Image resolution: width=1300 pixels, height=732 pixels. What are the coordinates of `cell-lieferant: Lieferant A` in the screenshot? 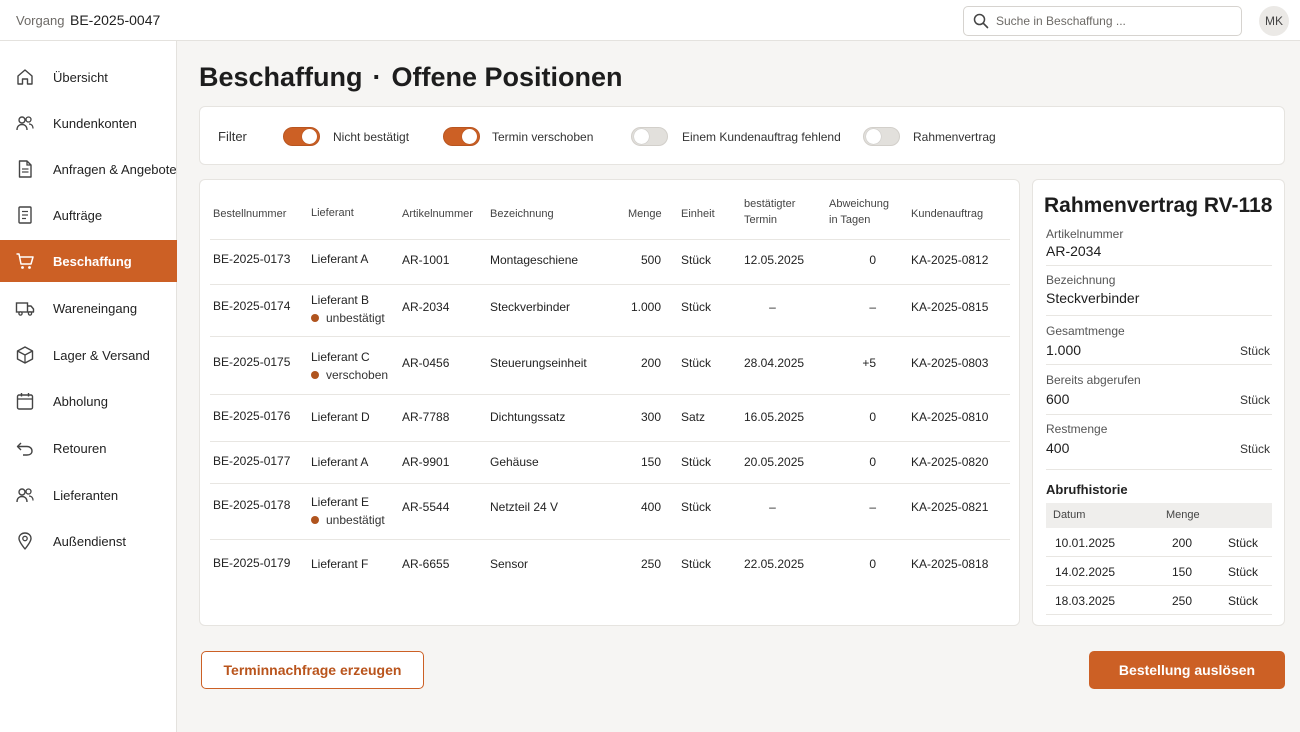 It's located at (340, 259).